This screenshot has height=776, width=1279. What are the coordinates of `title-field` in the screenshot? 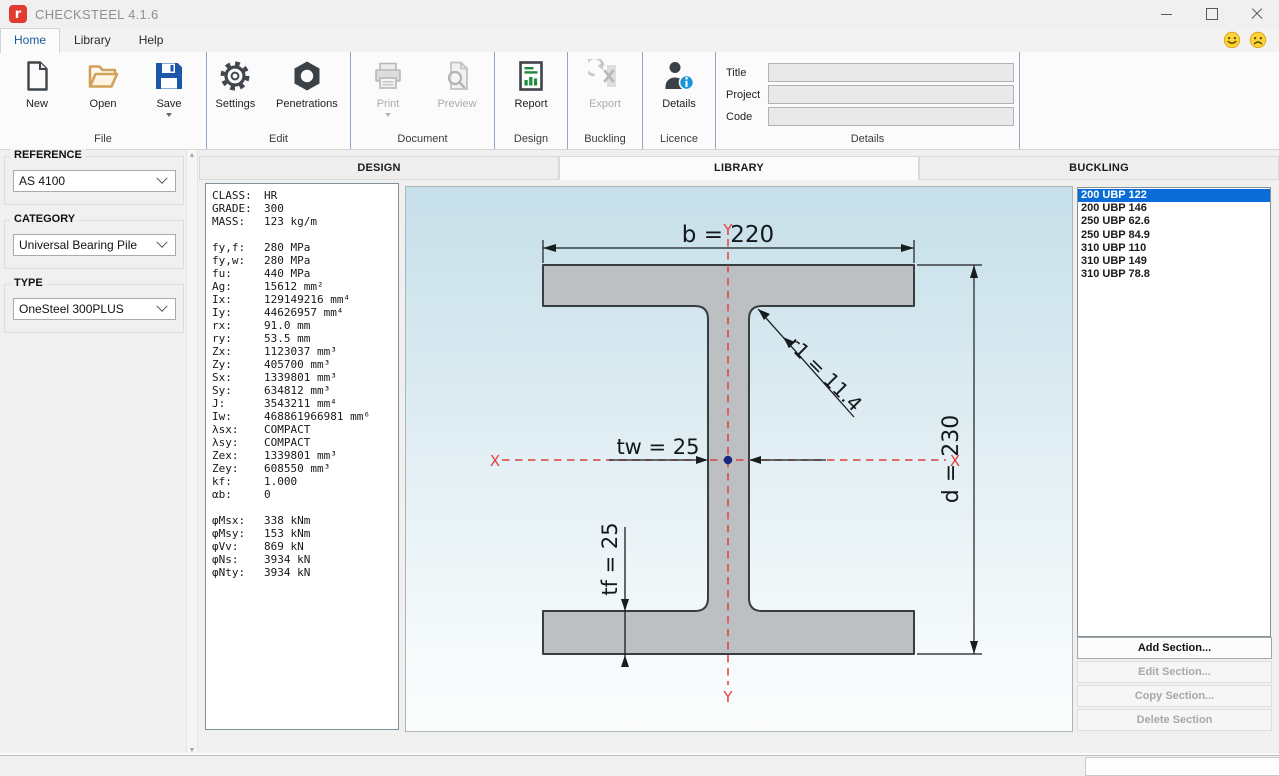 It's located at (891, 72).